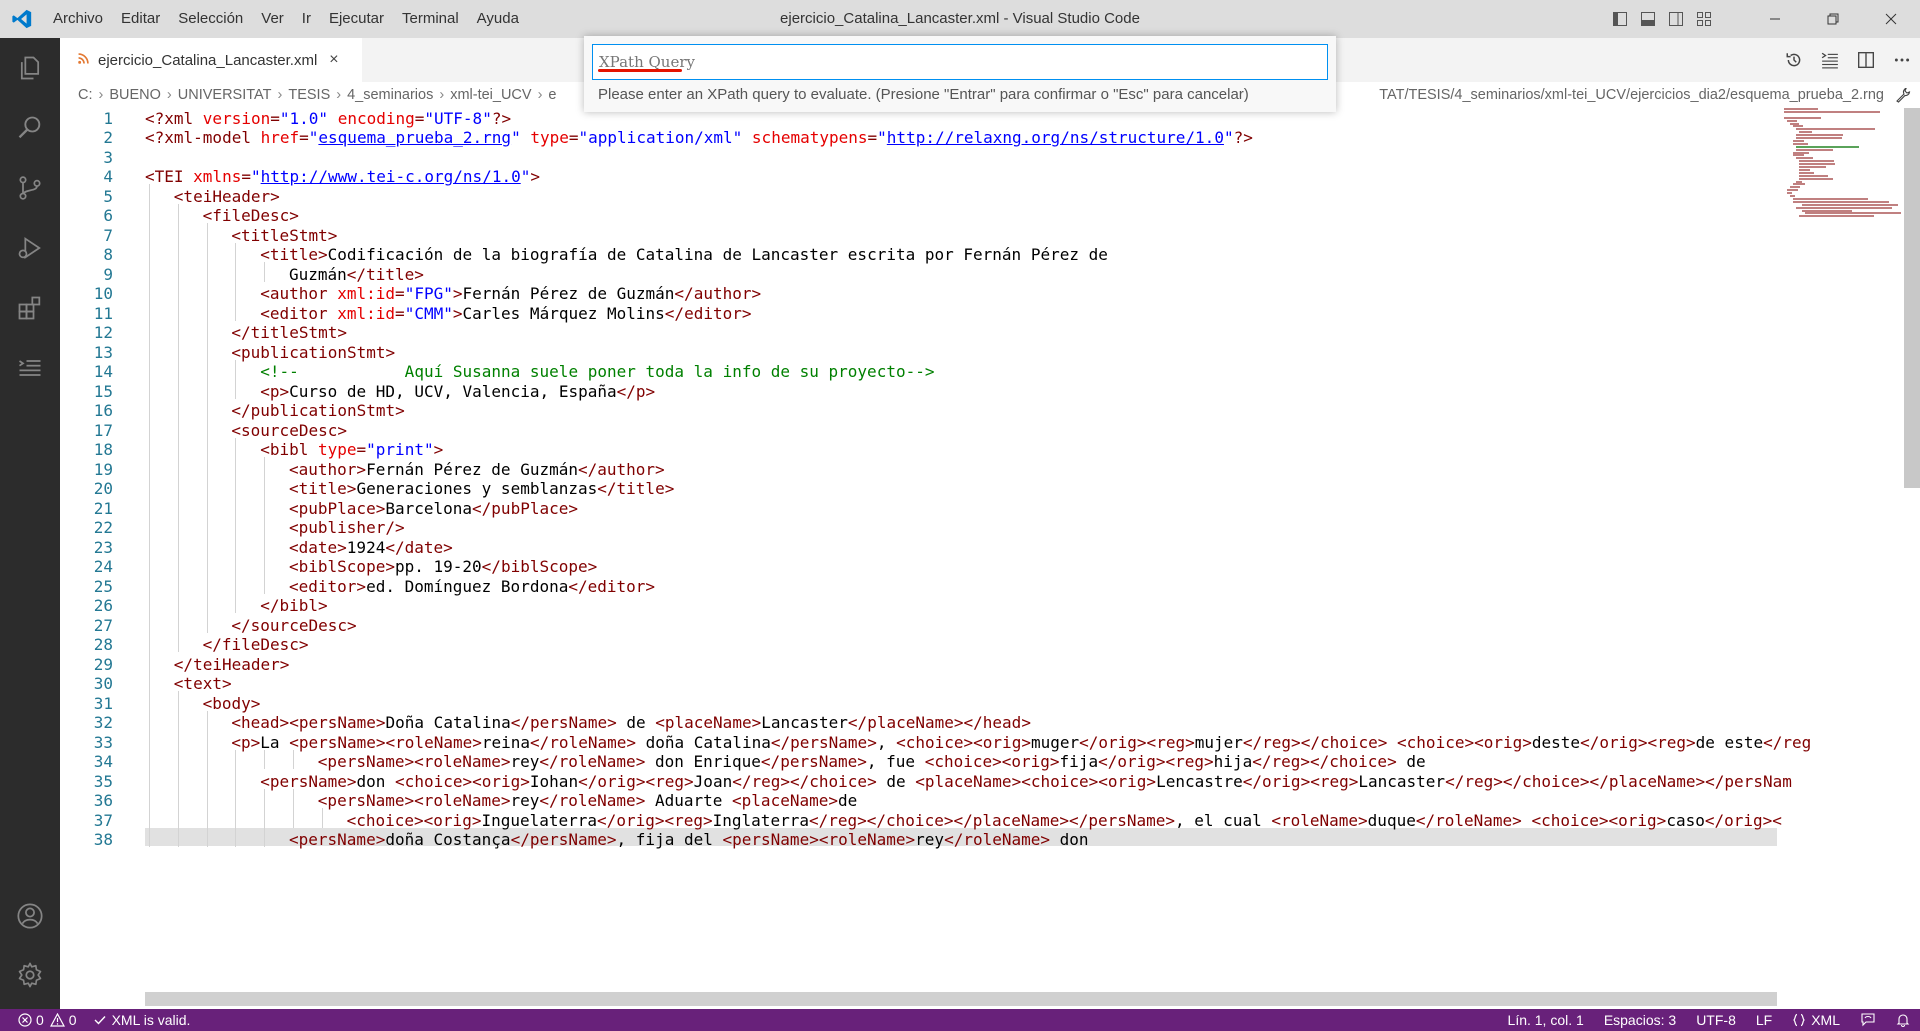 This screenshot has height=1031, width=1920. I want to click on horizontal-scrollbar, so click(961, 999).